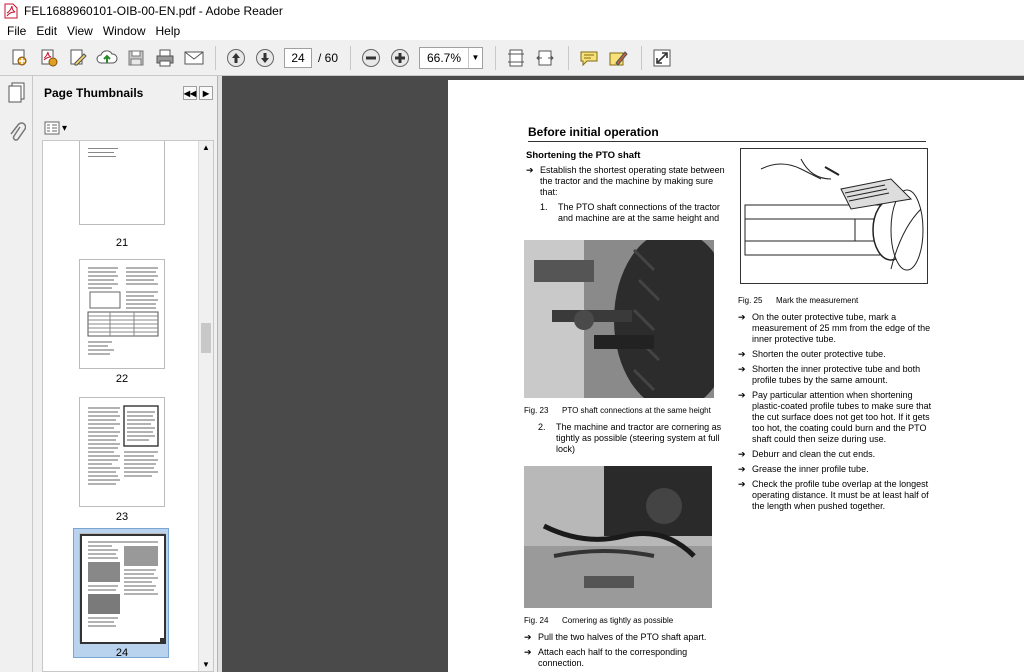  I want to click on thumbnail-label: 22, so click(122, 379).